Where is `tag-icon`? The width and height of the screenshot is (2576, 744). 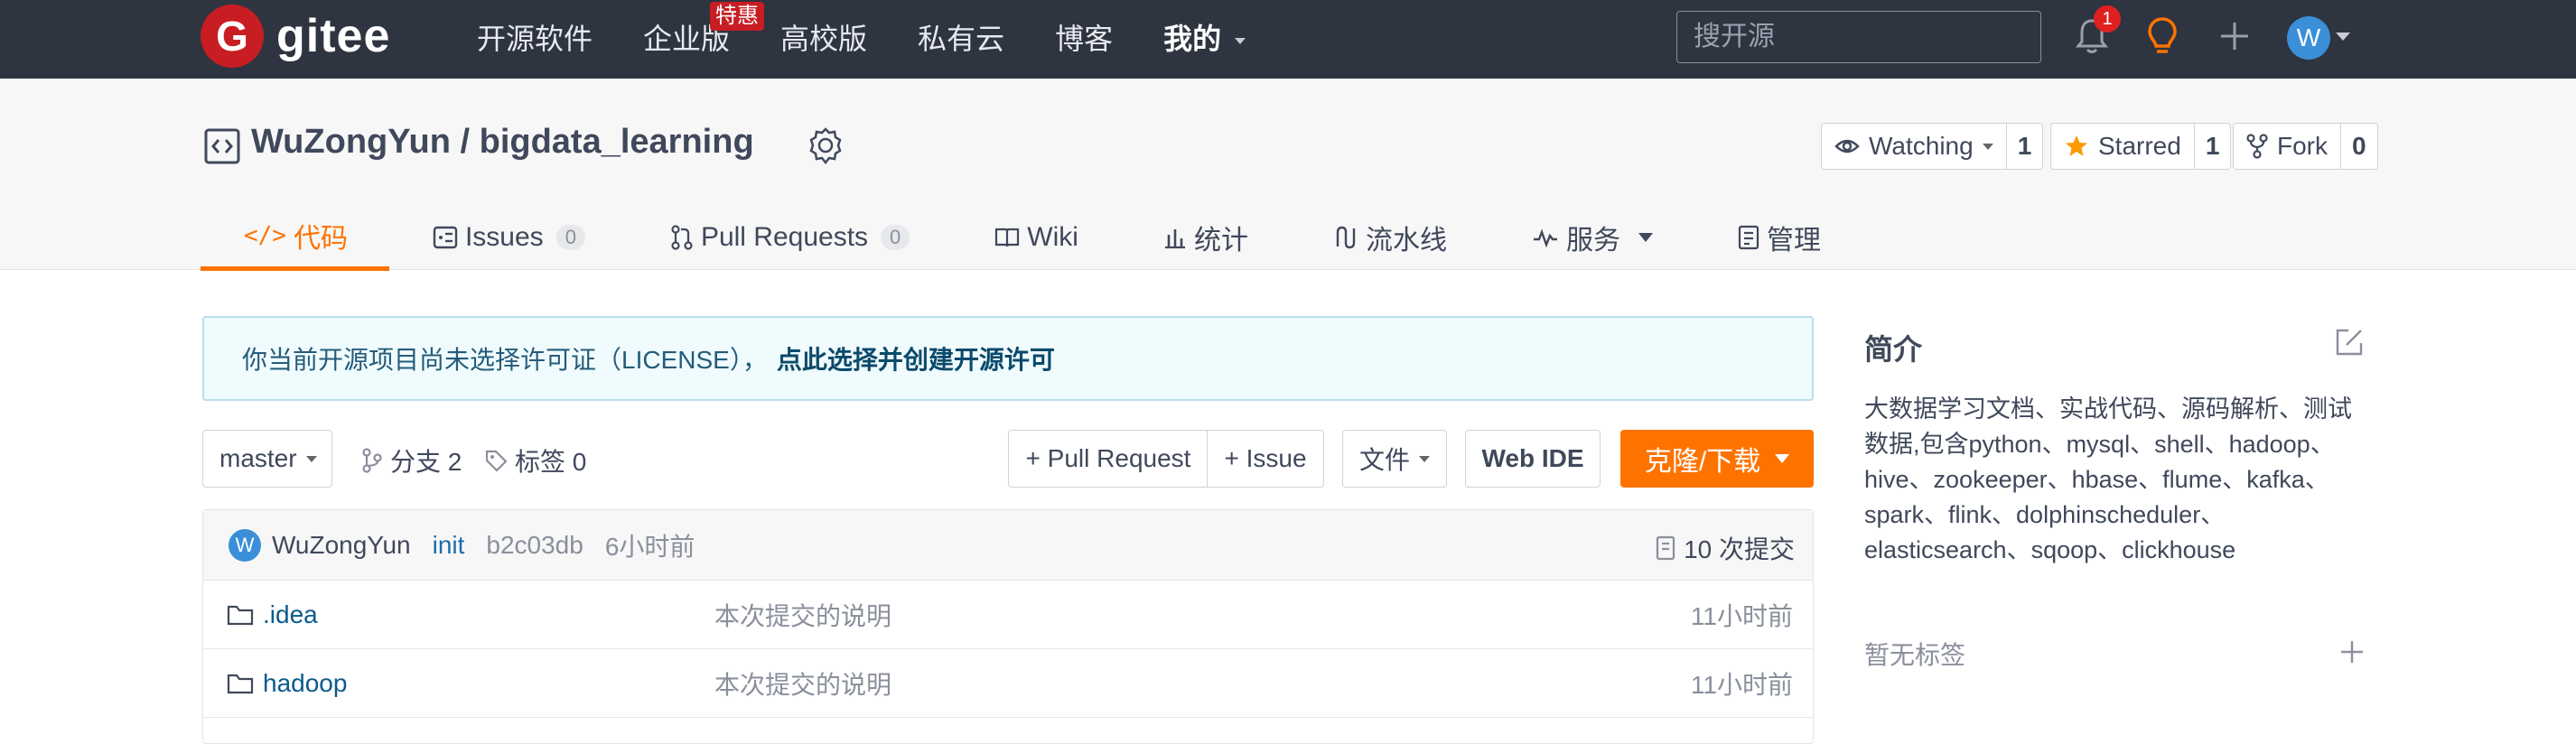
tag-icon is located at coordinates (496, 461).